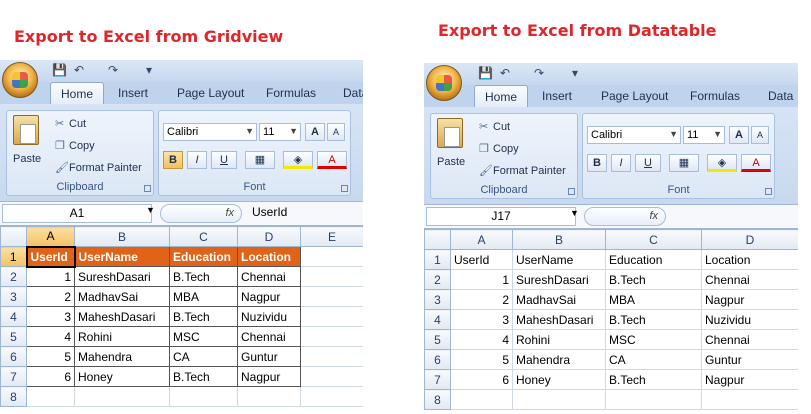  Describe the element at coordinates (13, 296) in the screenshot. I see `row-header: 3` at that location.